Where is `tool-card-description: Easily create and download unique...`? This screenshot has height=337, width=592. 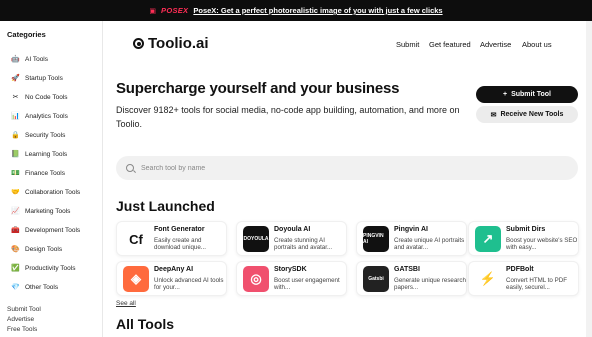 tool-card-description: Easily create and download unique... is located at coordinates (180, 244).